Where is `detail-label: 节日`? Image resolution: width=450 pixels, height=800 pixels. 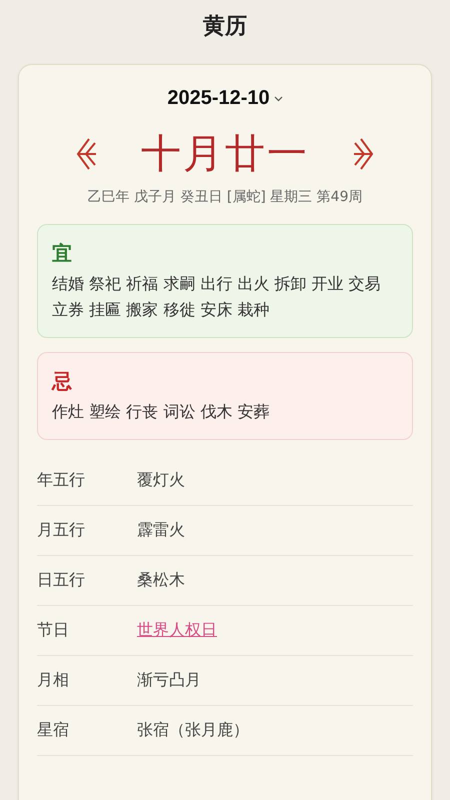
detail-label: 节日 is located at coordinates (53, 630).